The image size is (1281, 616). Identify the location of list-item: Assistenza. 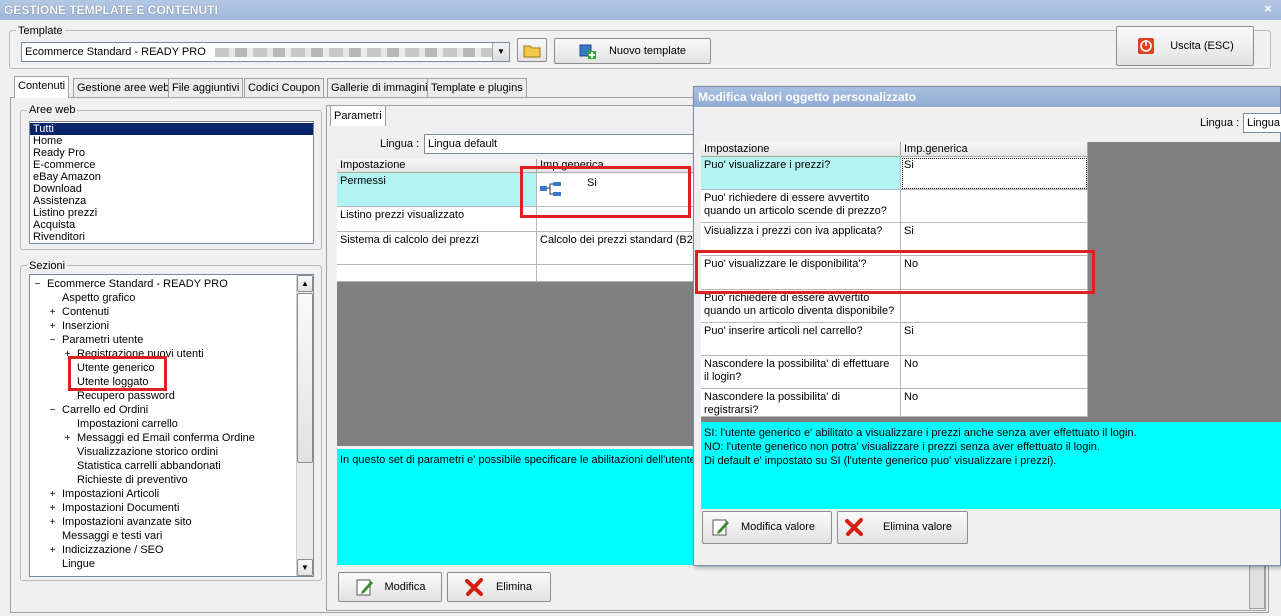
(171, 201).